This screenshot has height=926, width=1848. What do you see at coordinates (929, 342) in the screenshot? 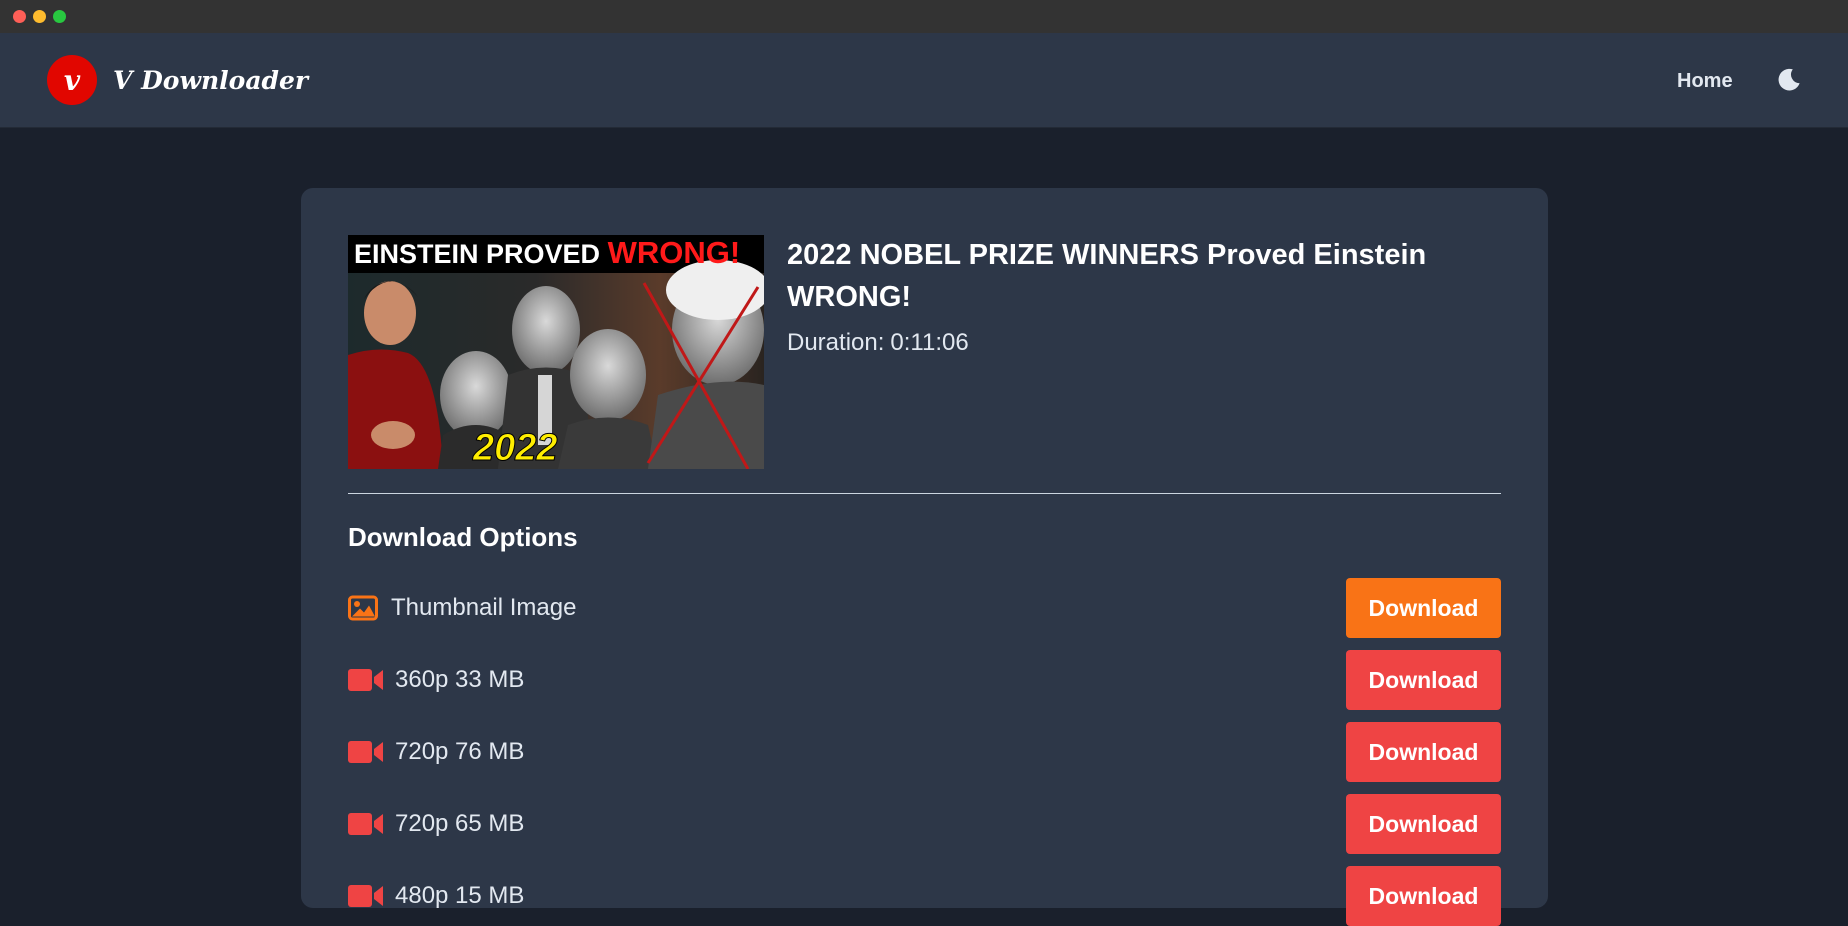
I see `duration-value: 0:11:06` at bounding box center [929, 342].